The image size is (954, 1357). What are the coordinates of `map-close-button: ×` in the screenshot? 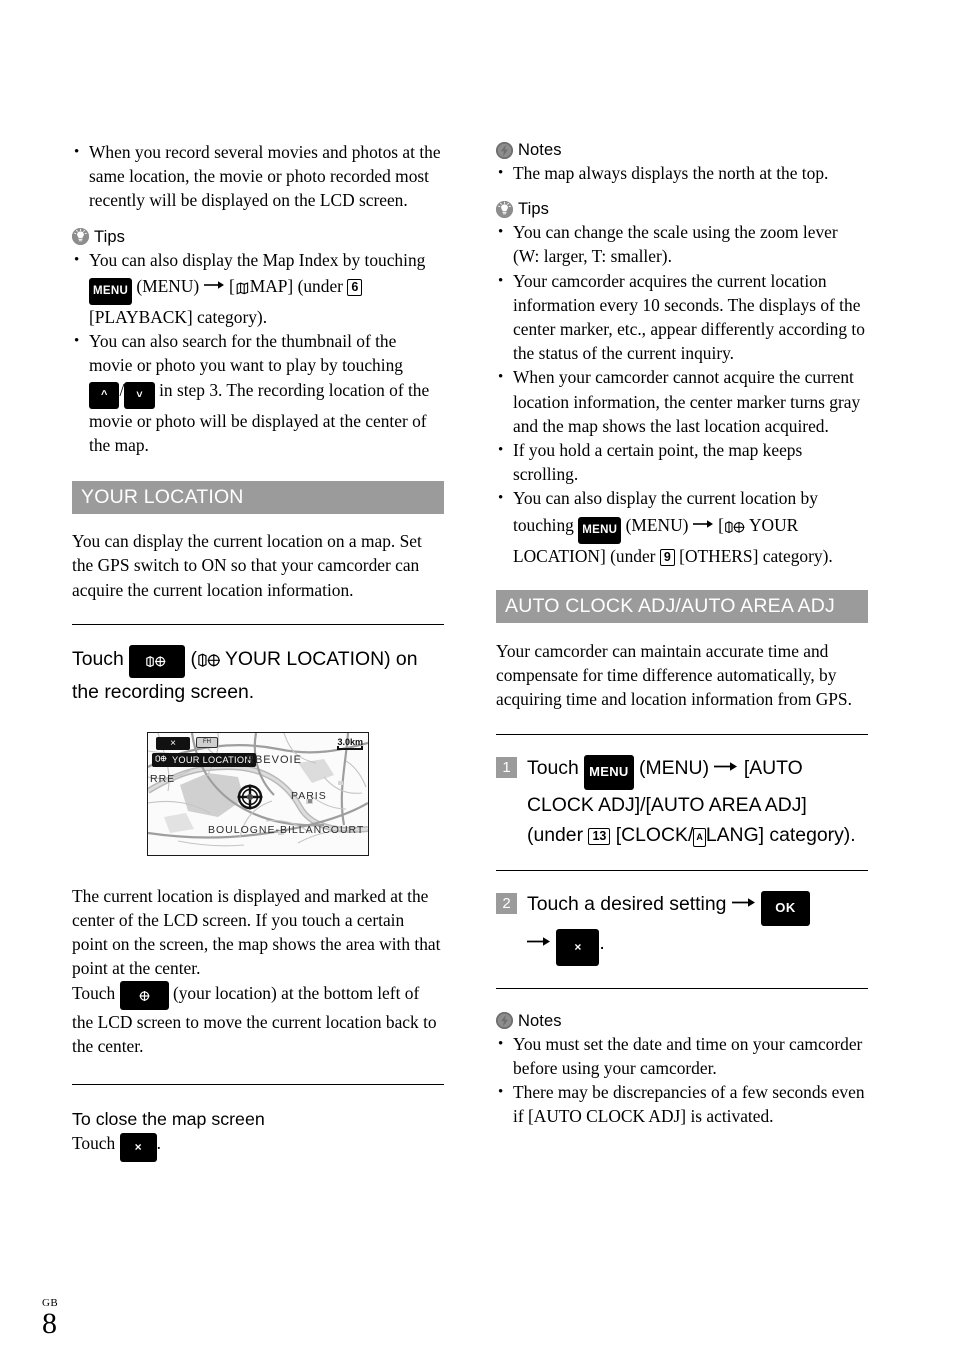 It's located at (173, 743).